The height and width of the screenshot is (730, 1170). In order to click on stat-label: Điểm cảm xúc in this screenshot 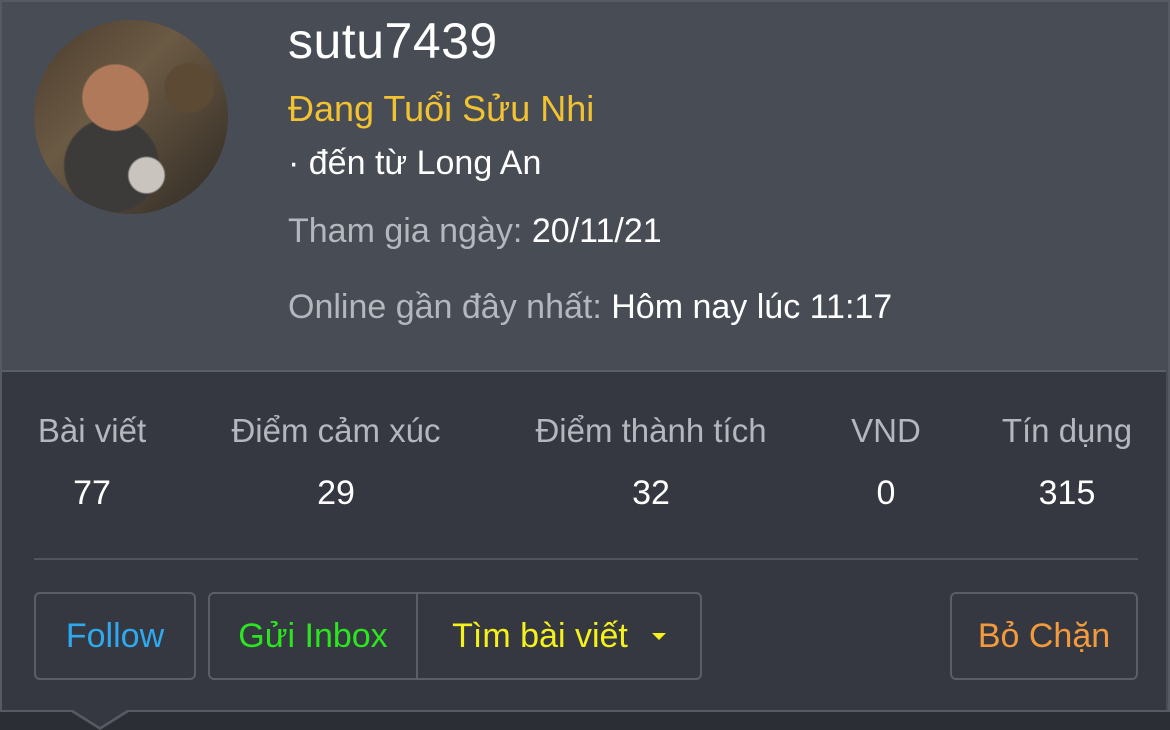, I will do `click(336, 430)`.